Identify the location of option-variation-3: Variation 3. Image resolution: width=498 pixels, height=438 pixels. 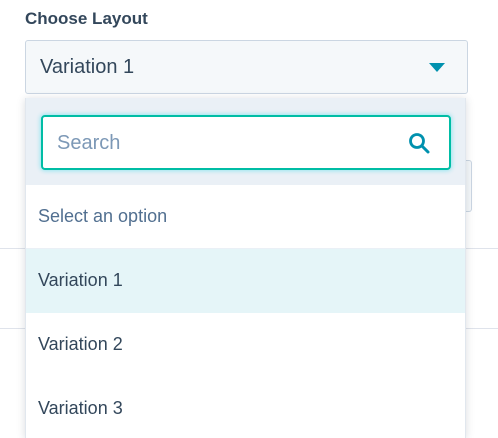
(245, 407).